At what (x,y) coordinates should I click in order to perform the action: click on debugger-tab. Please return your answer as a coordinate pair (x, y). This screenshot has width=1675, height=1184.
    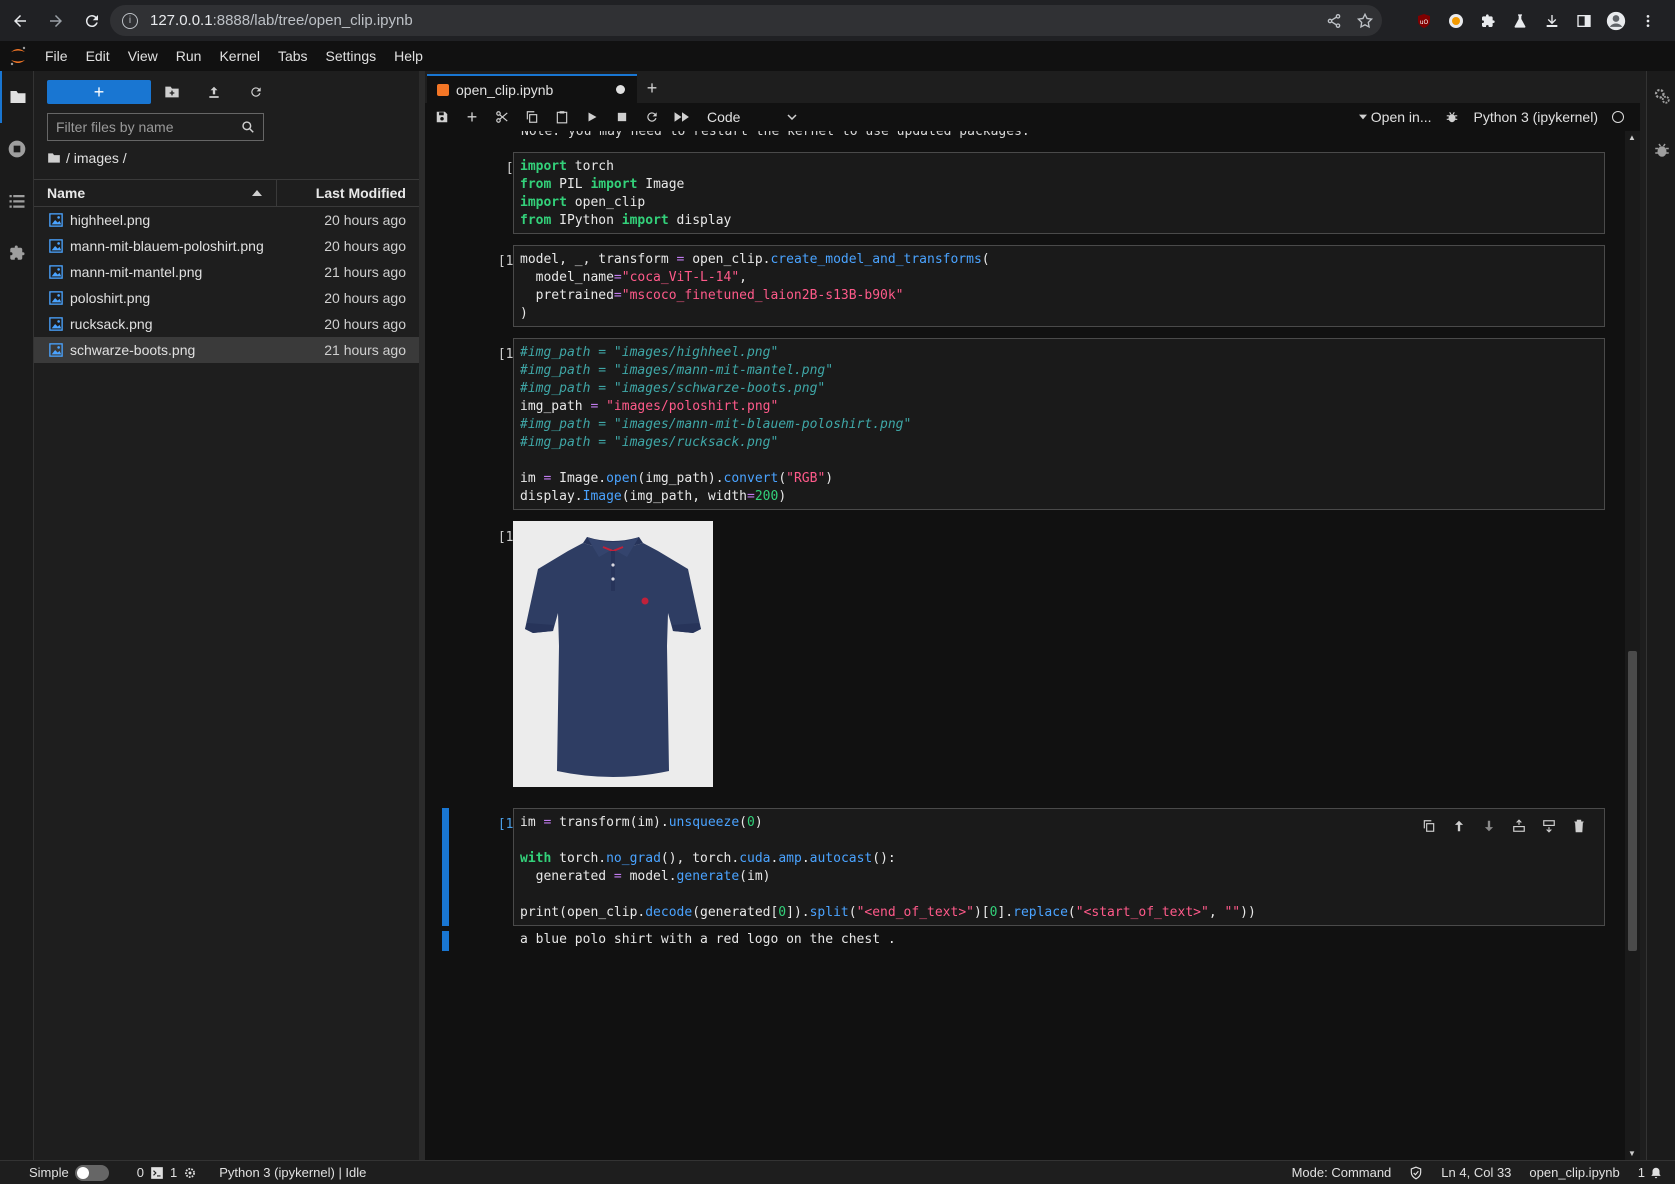
    Looking at the image, I should click on (1662, 152).